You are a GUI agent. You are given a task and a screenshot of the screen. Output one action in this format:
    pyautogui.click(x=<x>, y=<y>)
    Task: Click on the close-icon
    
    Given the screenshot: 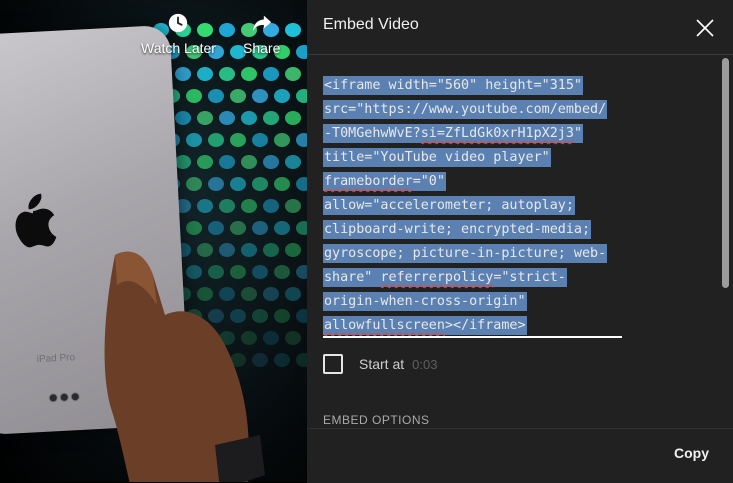 What is the action you would take?
    pyautogui.click(x=705, y=28)
    